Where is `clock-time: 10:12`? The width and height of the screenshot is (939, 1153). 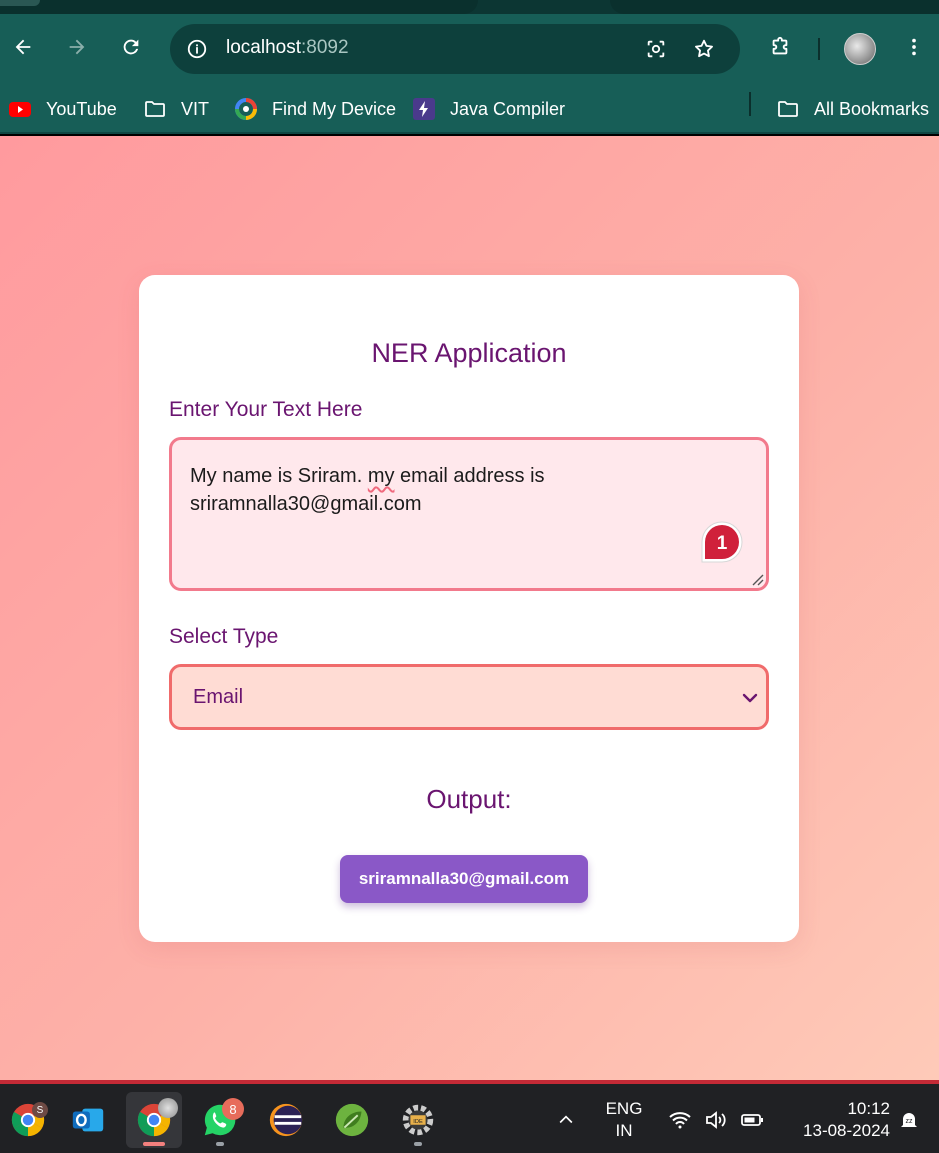 clock-time: 10:12 is located at coordinates (868, 1108).